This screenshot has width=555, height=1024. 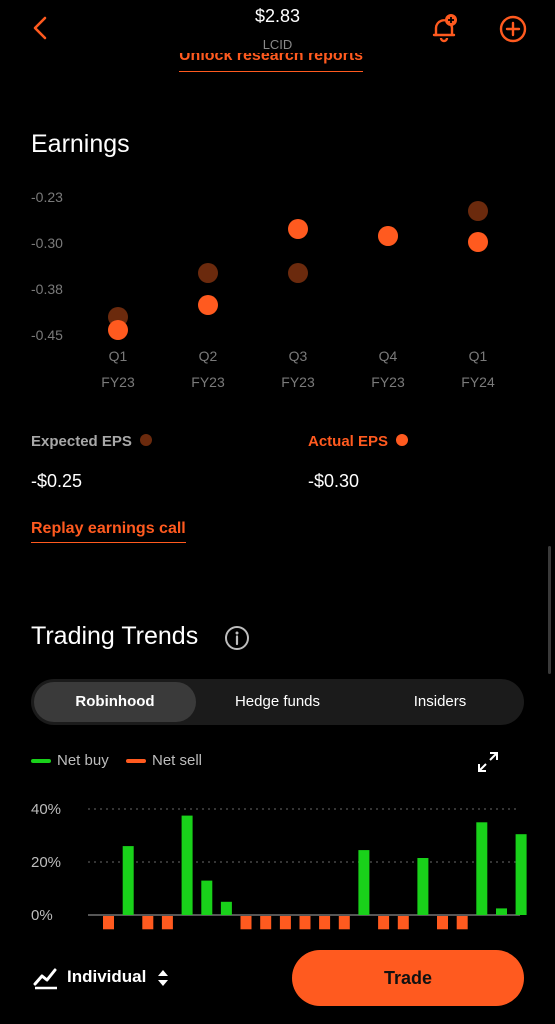 What do you see at coordinates (42, 915) in the screenshot?
I see `trend-y-tick: 0%` at bounding box center [42, 915].